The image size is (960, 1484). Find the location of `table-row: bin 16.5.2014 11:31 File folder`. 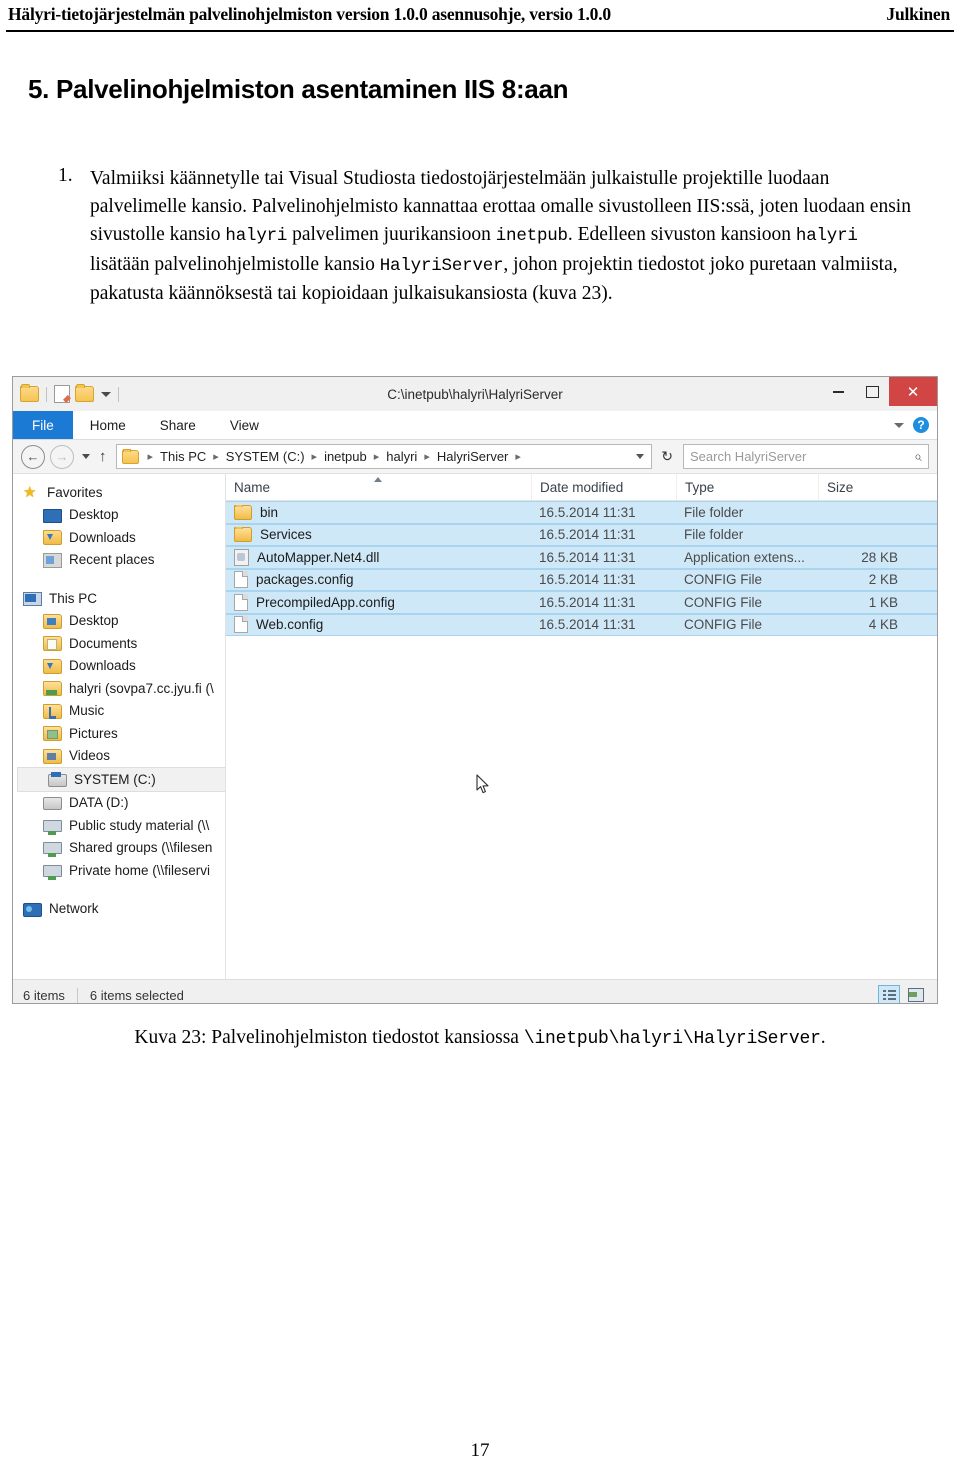

table-row: bin 16.5.2014 11:31 File folder is located at coordinates (581, 512).